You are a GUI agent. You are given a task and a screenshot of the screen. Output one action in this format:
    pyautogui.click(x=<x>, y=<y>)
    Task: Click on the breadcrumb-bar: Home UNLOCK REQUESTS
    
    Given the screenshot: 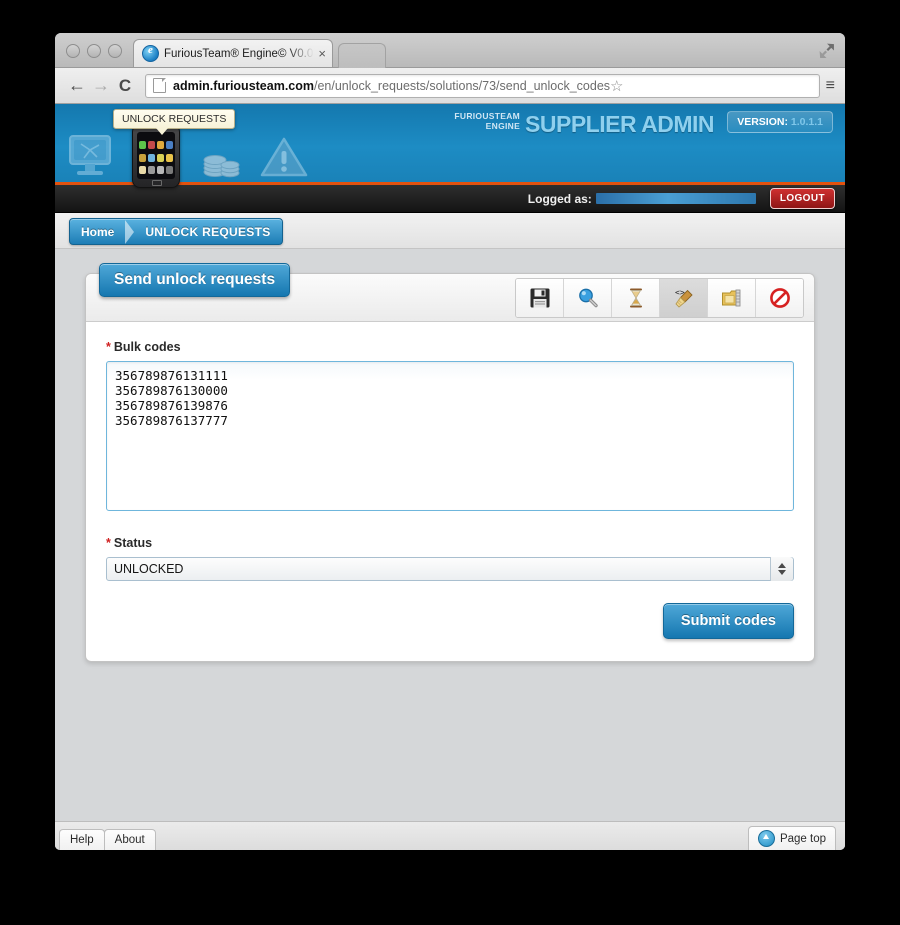 What is the action you would take?
    pyautogui.click(x=450, y=231)
    